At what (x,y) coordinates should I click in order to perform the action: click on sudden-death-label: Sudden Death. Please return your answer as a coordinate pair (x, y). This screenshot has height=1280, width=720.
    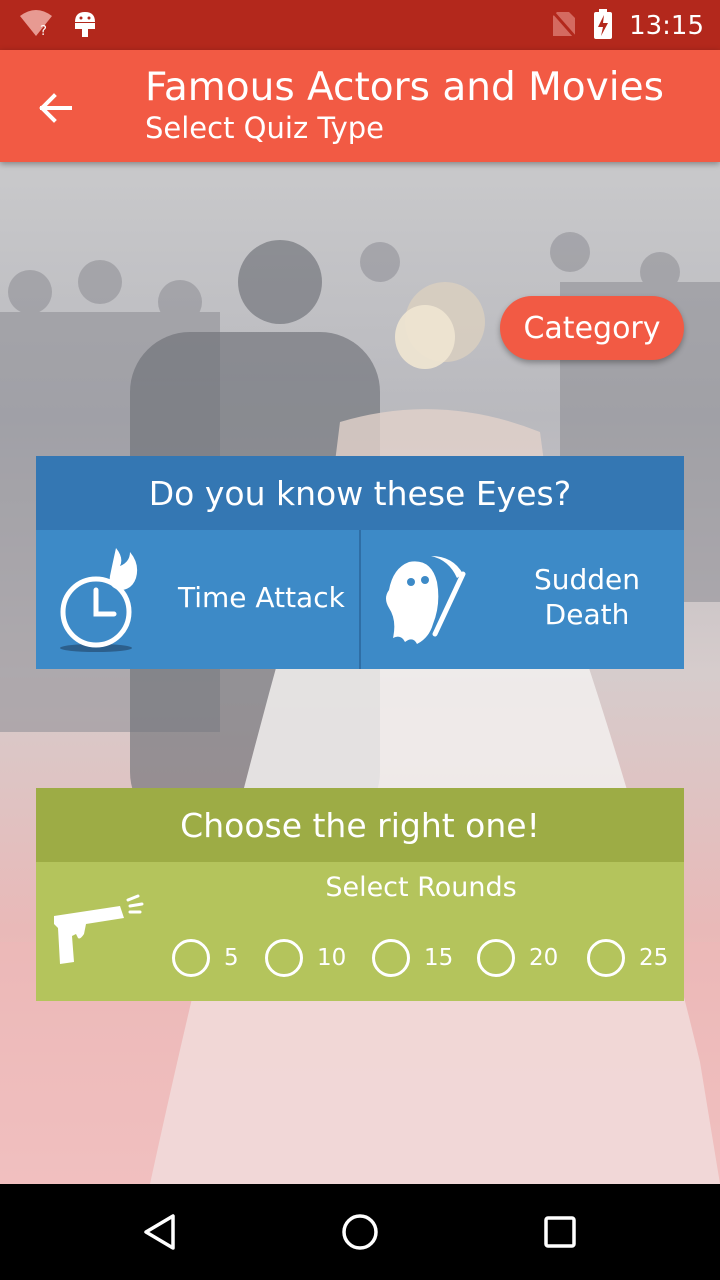
    Looking at the image, I should click on (587, 597).